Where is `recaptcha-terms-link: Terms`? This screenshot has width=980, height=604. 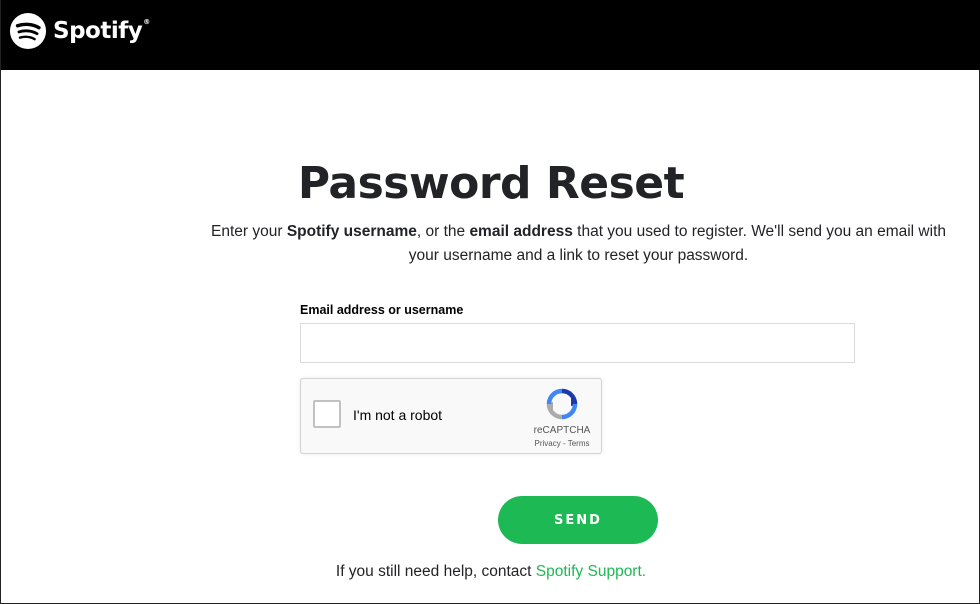
recaptcha-terms-link: Terms is located at coordinates (579, 443).